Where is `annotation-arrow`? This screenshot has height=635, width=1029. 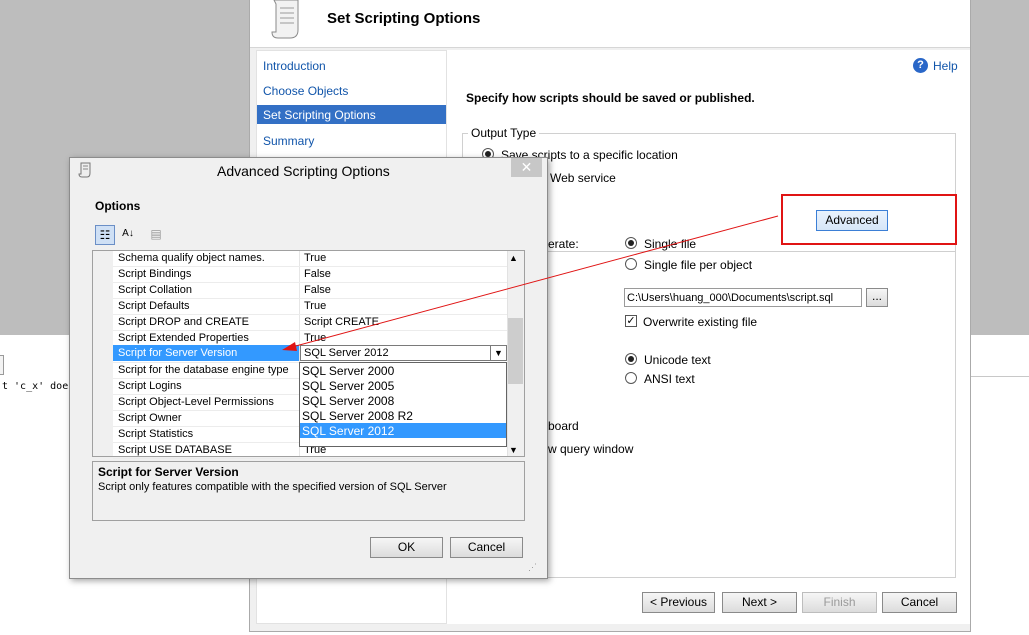
annotation-arrow is located at coordinates (530, 283).